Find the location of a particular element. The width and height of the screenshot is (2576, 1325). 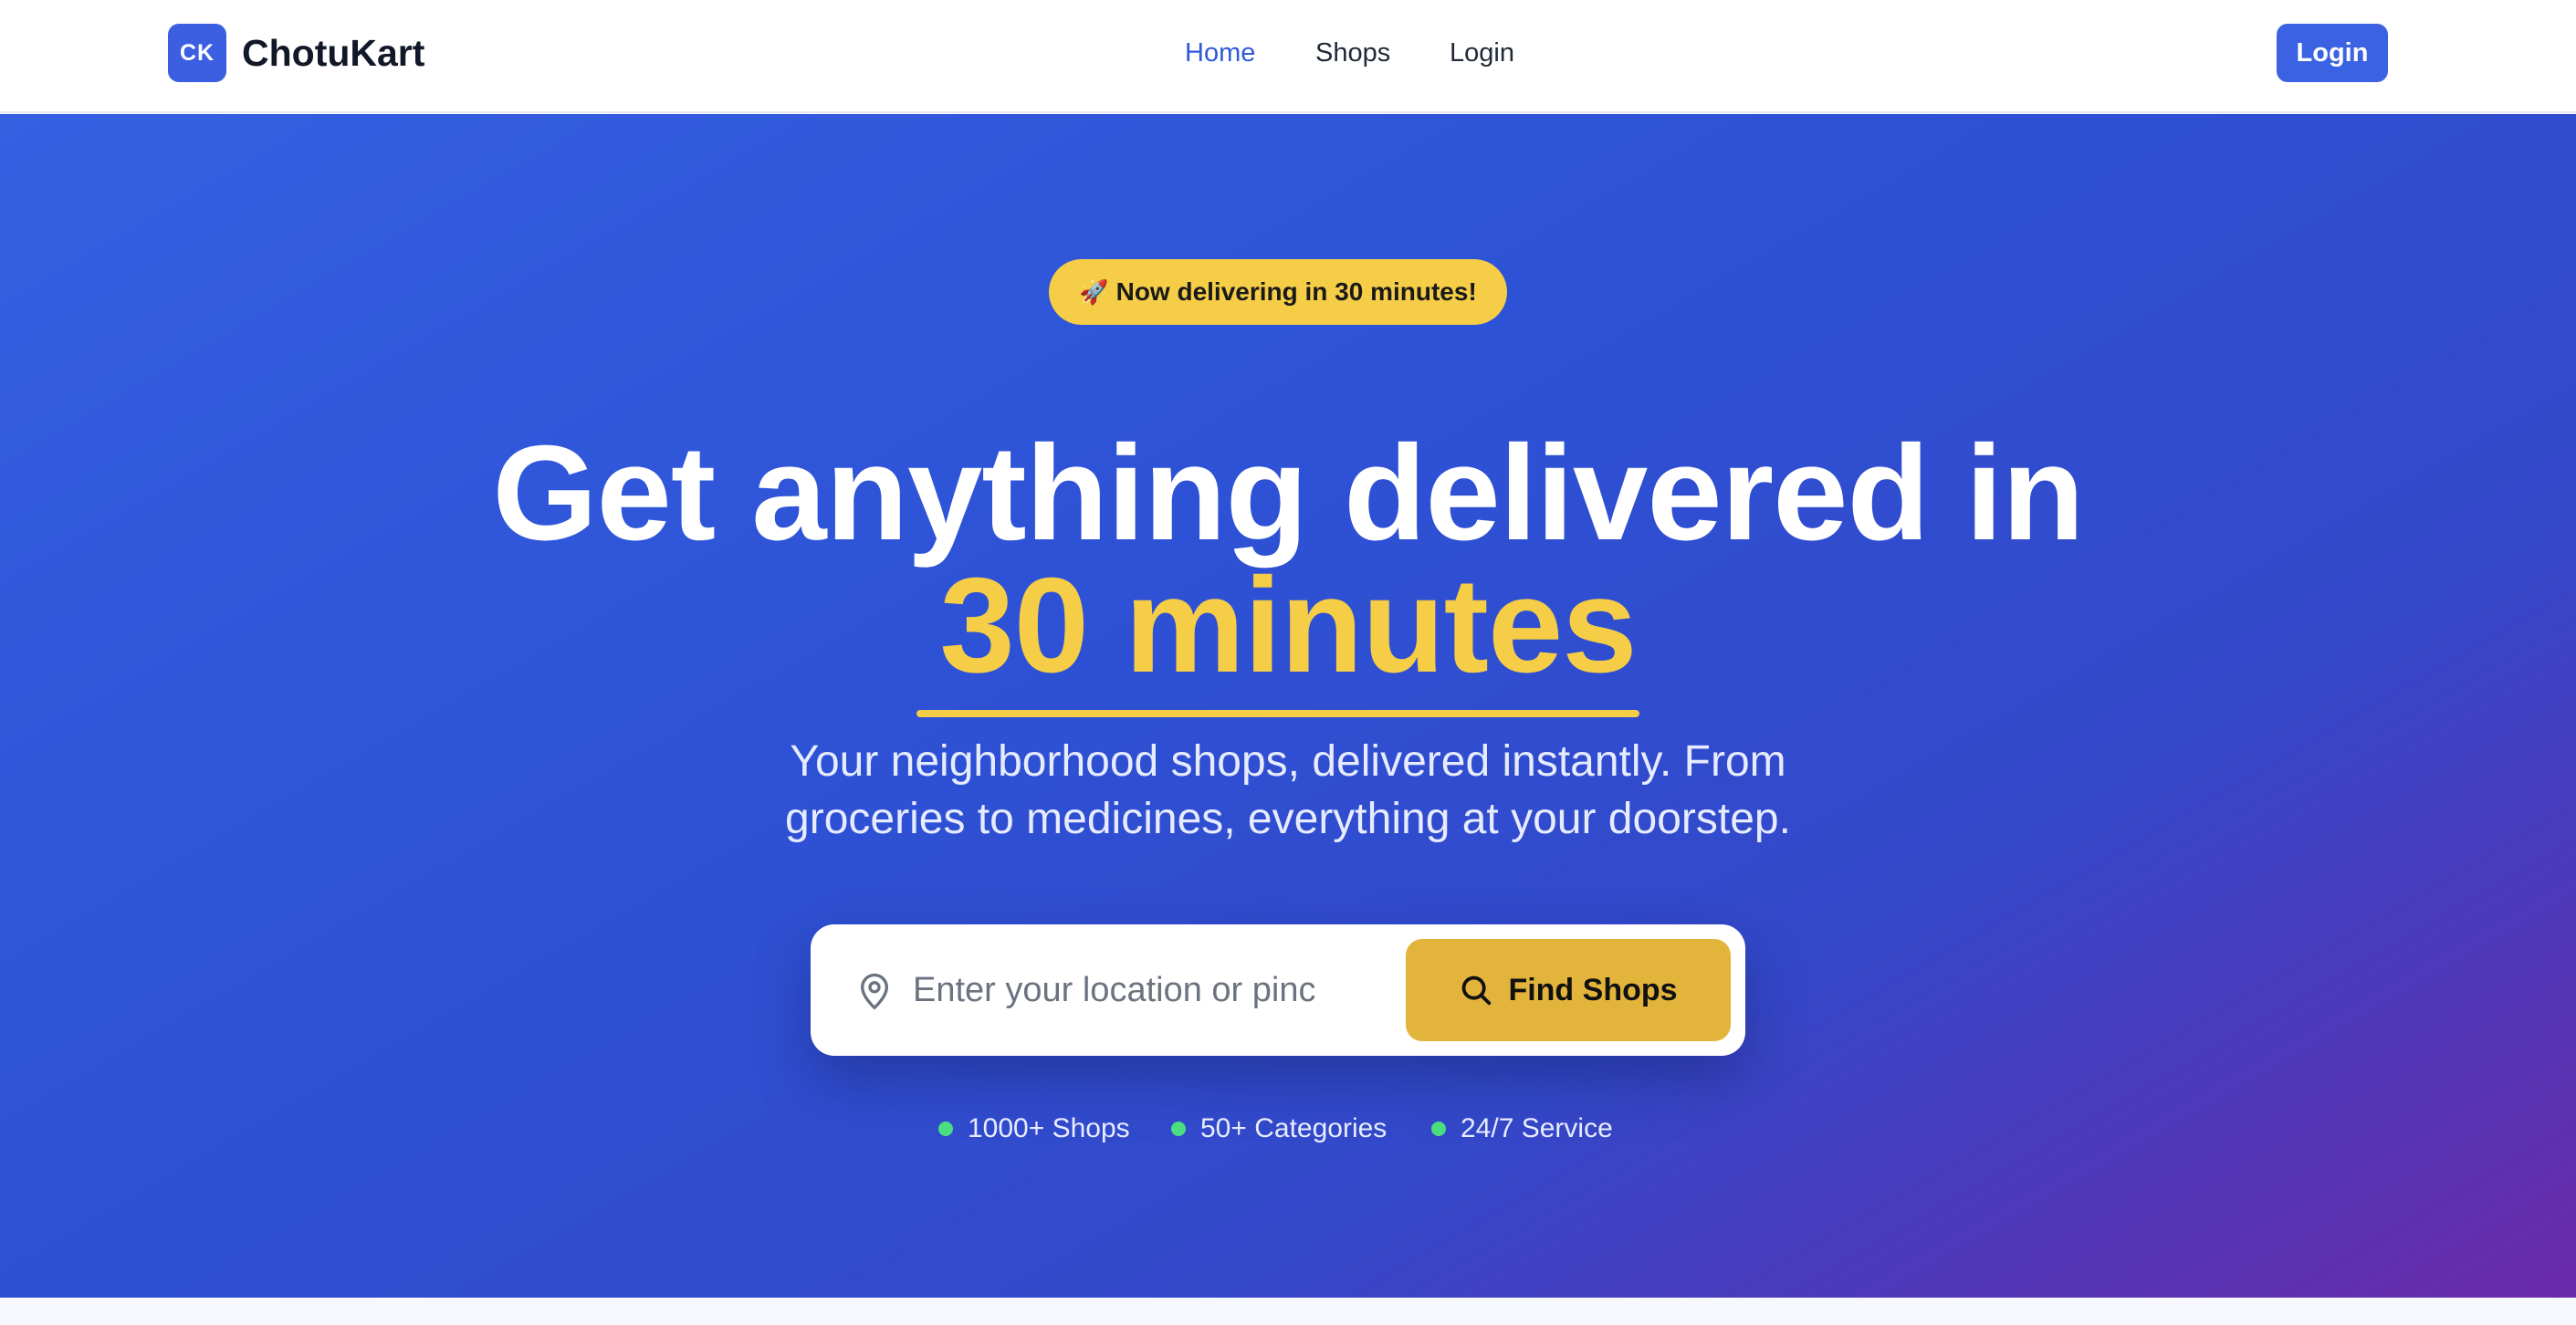

brand-name: ChotuKart is located at coordinates (333, 52).